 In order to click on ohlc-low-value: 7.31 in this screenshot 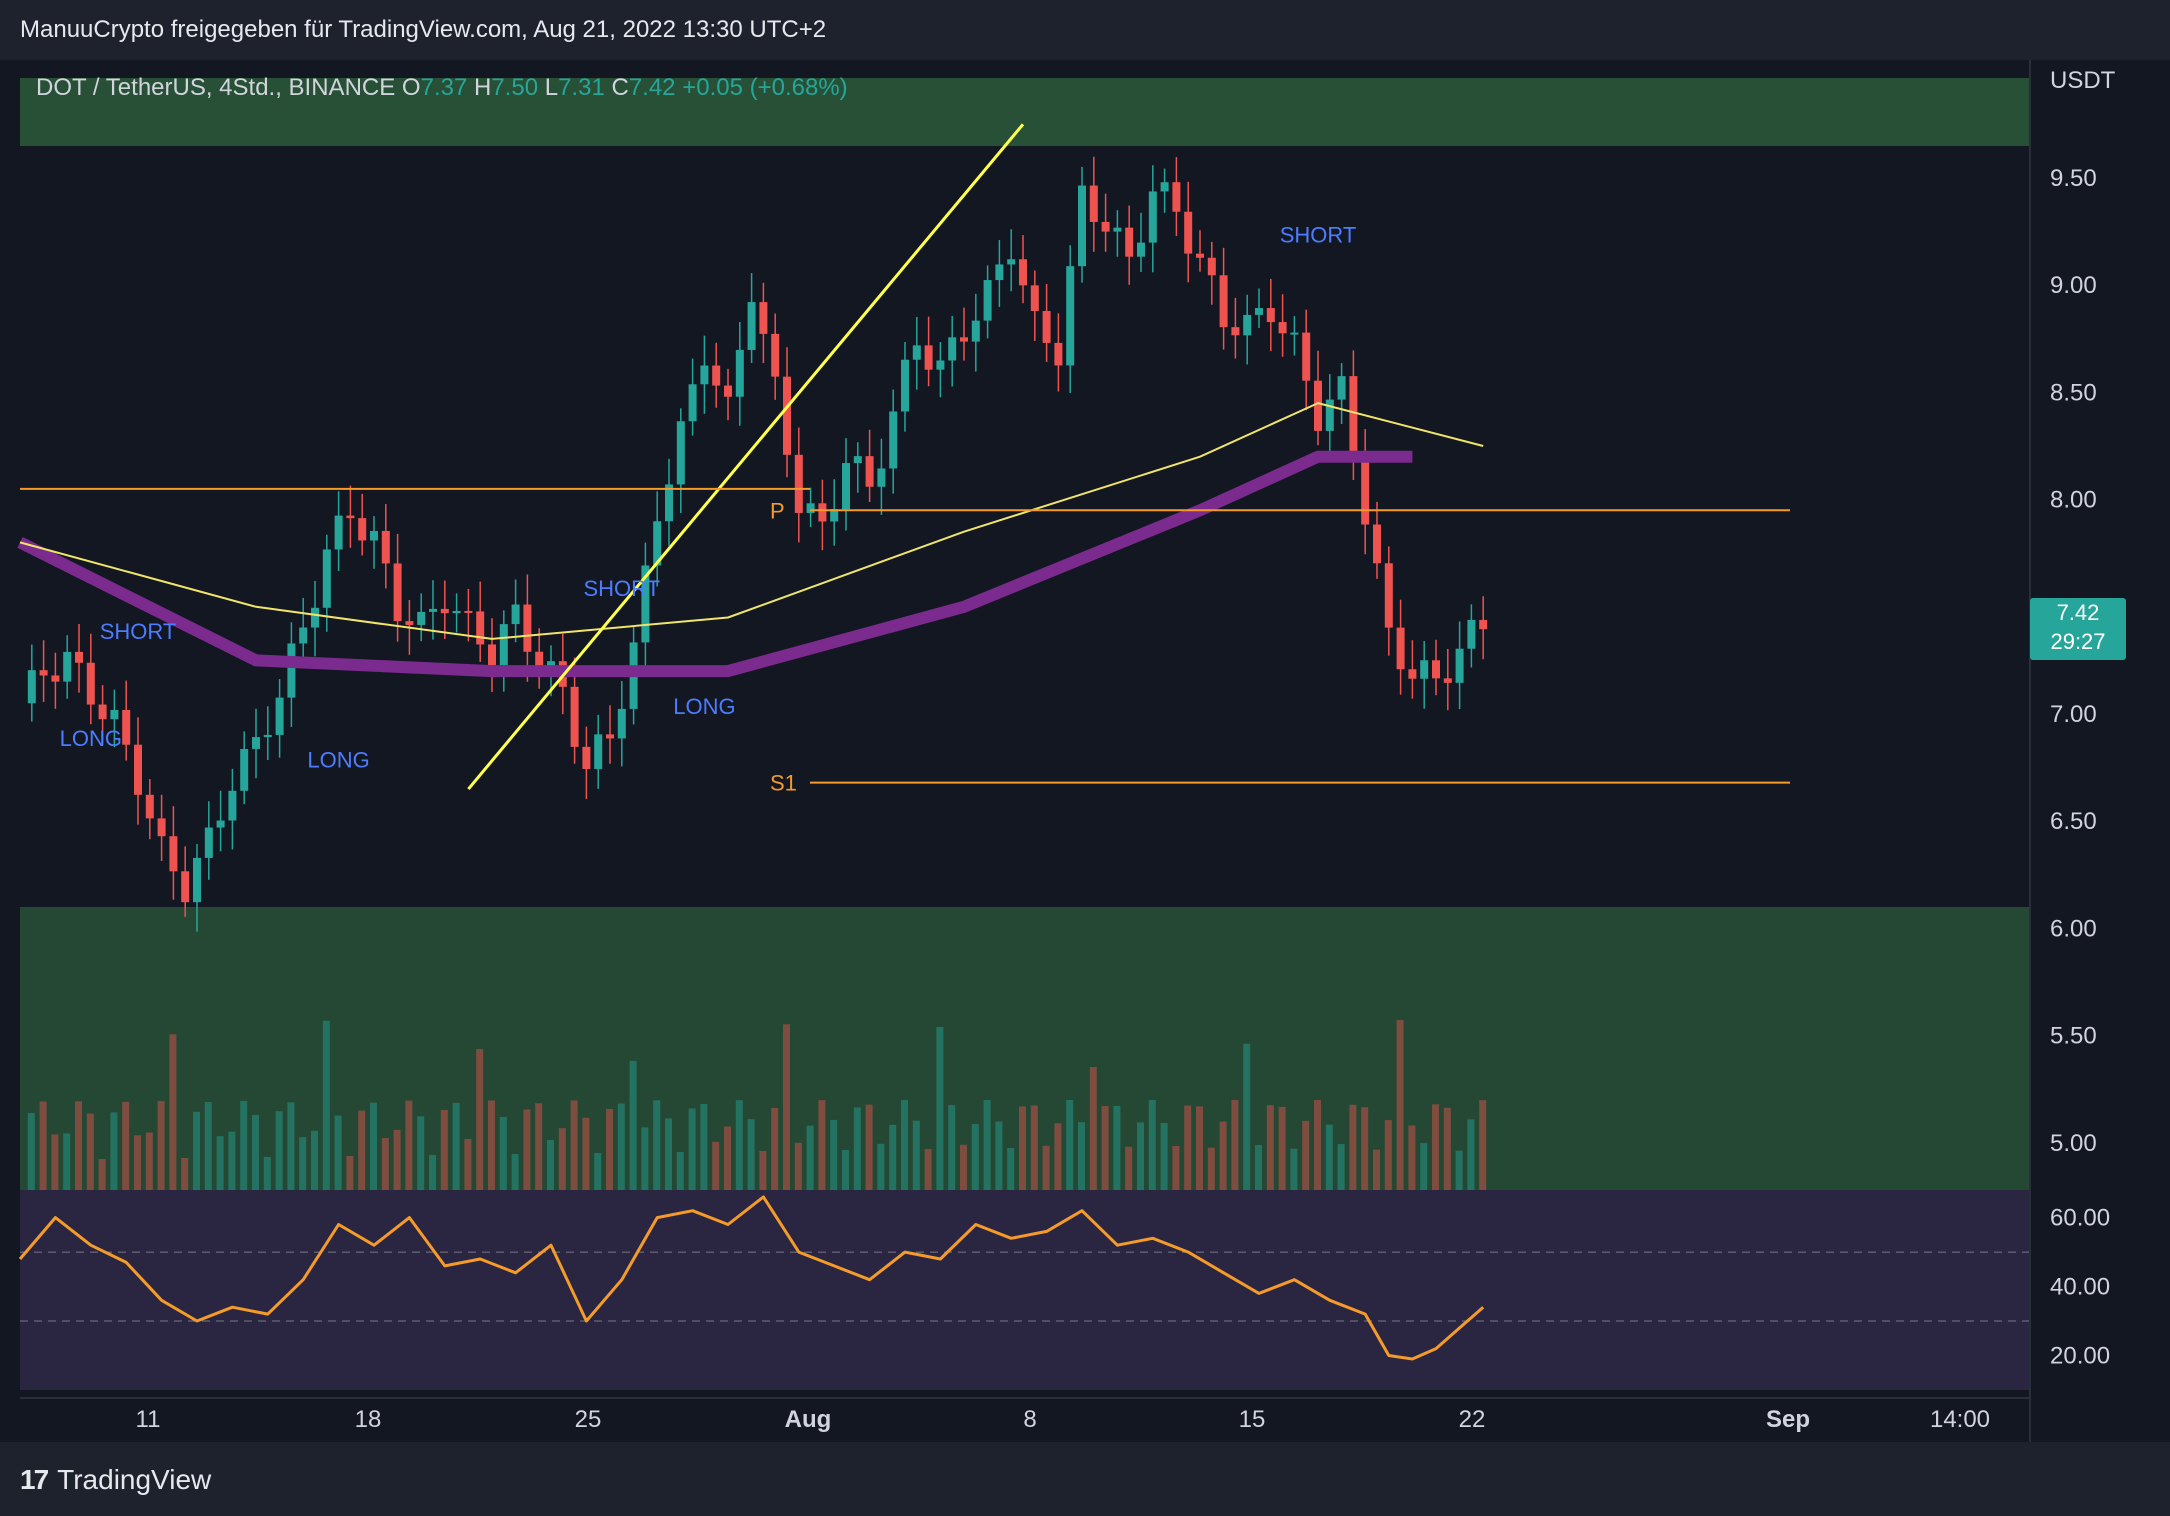, I will do `click(581, 87)`.